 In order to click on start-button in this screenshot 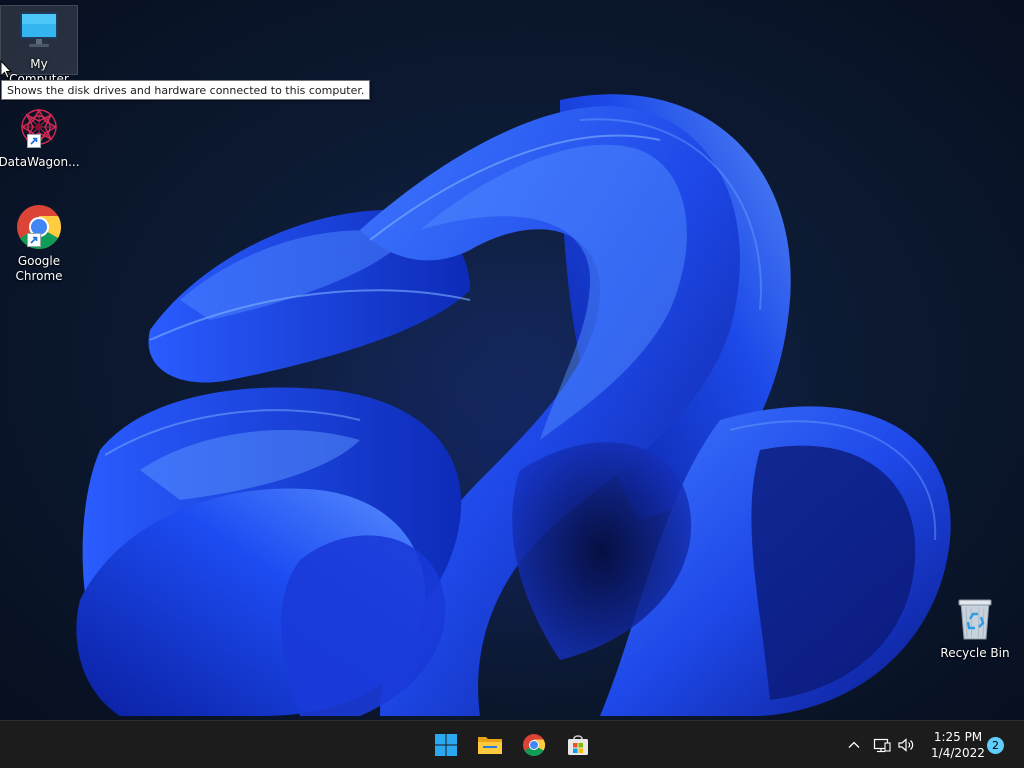, I will do `click(446, 745)`.